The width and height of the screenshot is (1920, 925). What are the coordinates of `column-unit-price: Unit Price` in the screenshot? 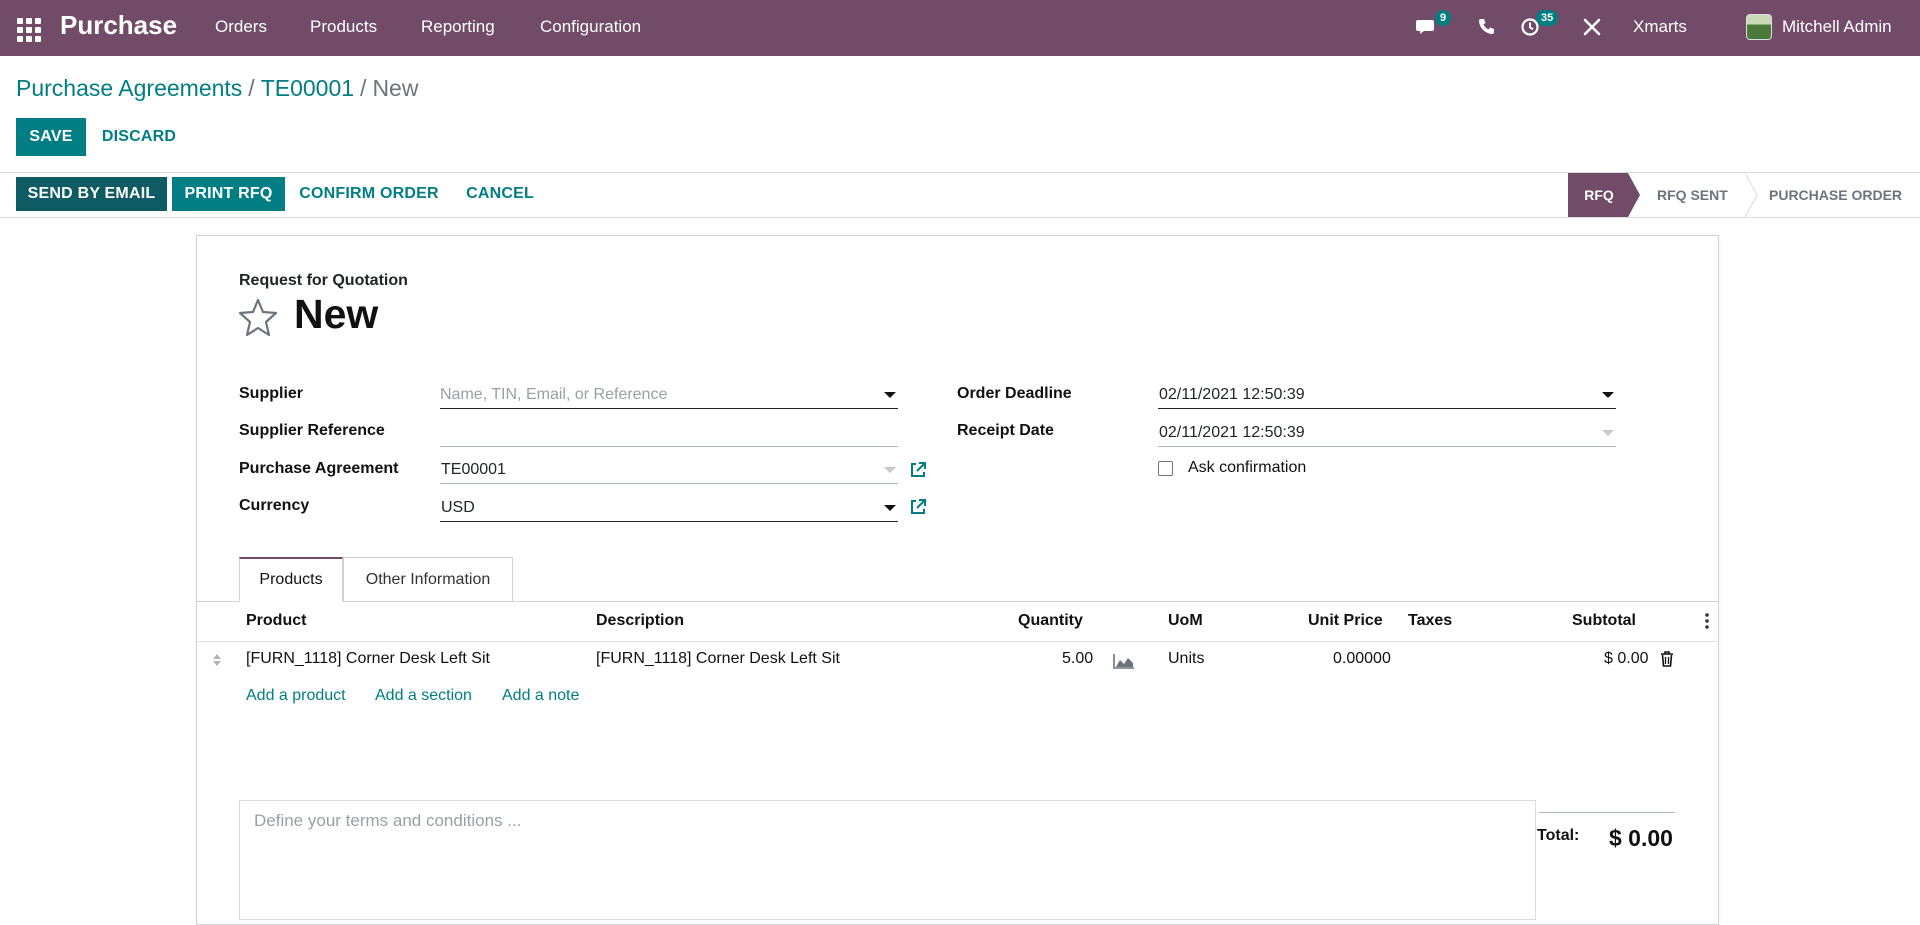 It's located at (1345, 621).